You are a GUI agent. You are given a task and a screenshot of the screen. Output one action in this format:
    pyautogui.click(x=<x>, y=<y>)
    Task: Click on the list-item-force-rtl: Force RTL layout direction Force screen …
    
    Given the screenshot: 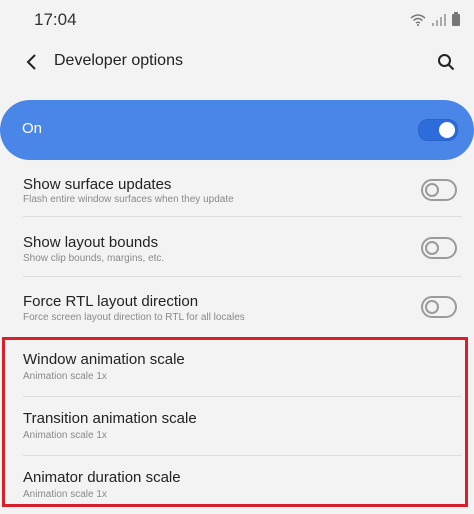 What is the action you would take?
    pyautogui.click(x=237, y=306)
    